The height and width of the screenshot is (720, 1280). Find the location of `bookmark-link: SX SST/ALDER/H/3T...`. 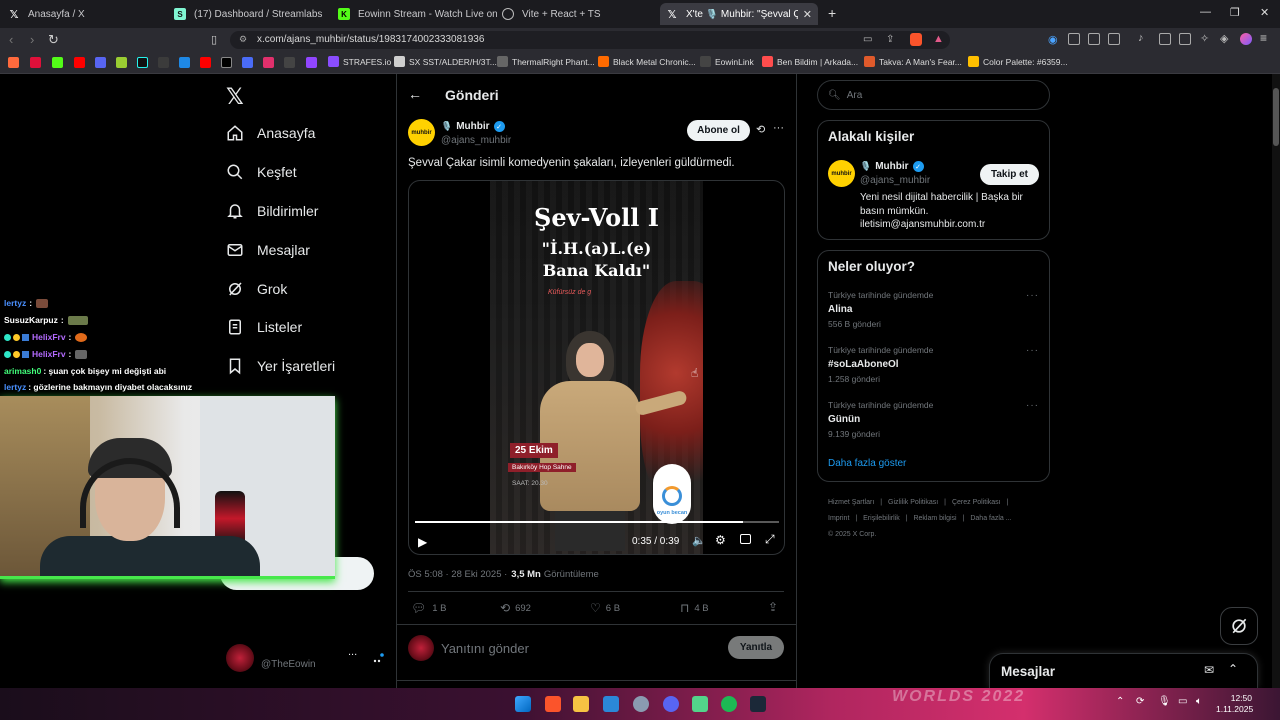

bookmark-link: SX SST/ALDER/H/3T... is located at coordinates (445, 61).